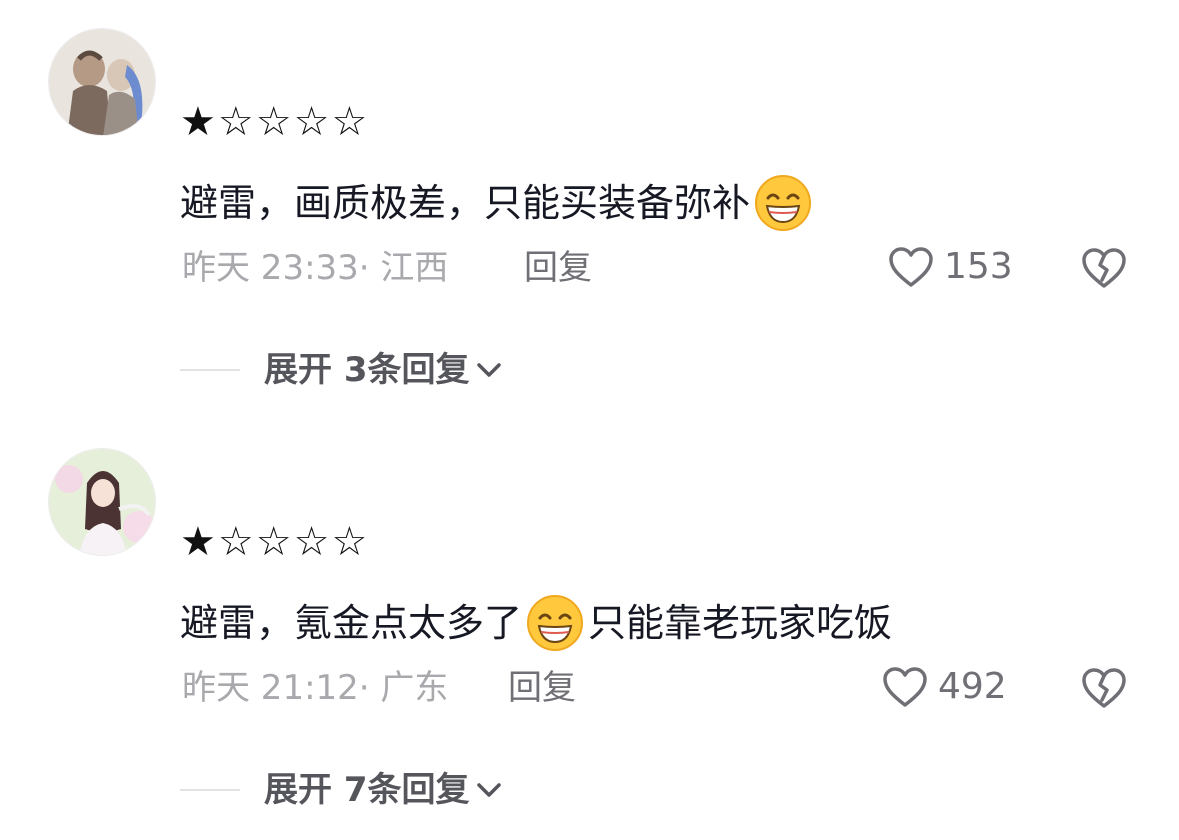 This screenshot has width=1179, height=840. What do you see at coordinates (351, 623) in the screenshot?
I see `comment-text-part: 避雷，氪金点太多了` at bounding box center [351, 623].